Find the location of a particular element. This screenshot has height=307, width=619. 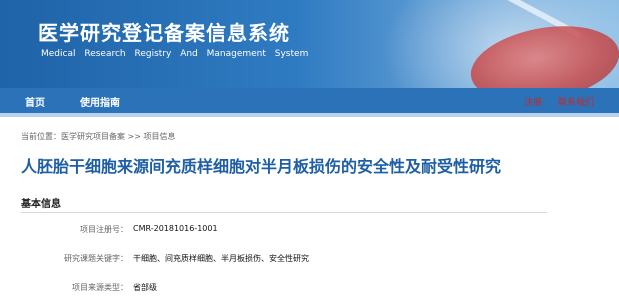

nav-bar: 首页 使用指南 注册 联系我们 is located at coordinates (309, 100).